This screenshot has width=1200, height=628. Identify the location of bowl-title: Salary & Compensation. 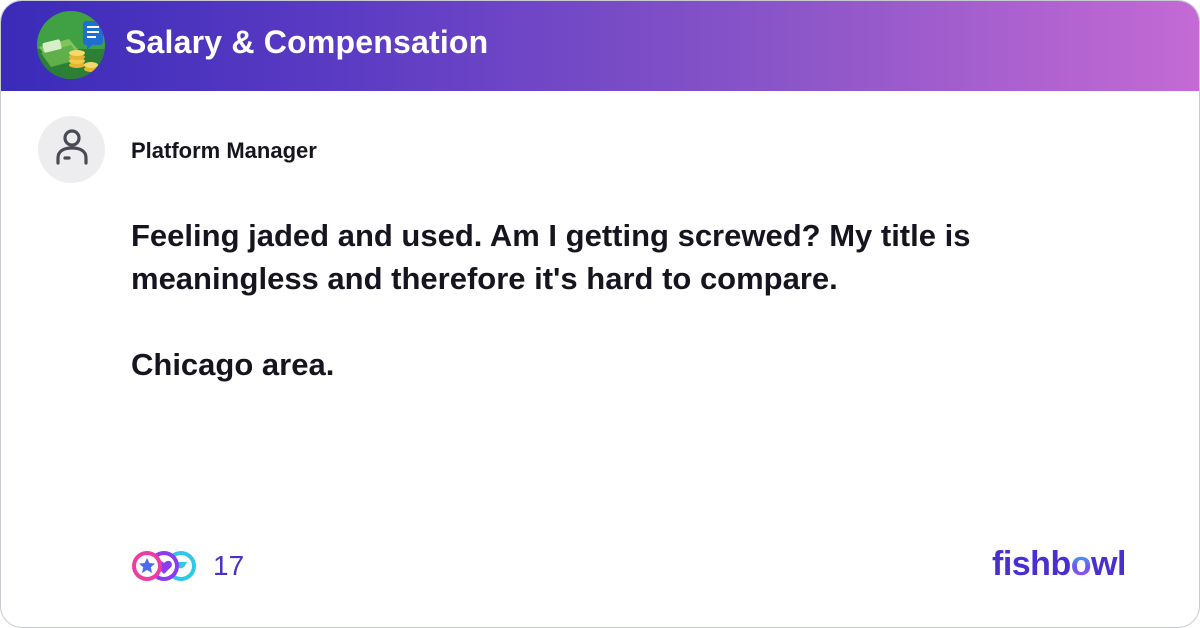
(306, 42).